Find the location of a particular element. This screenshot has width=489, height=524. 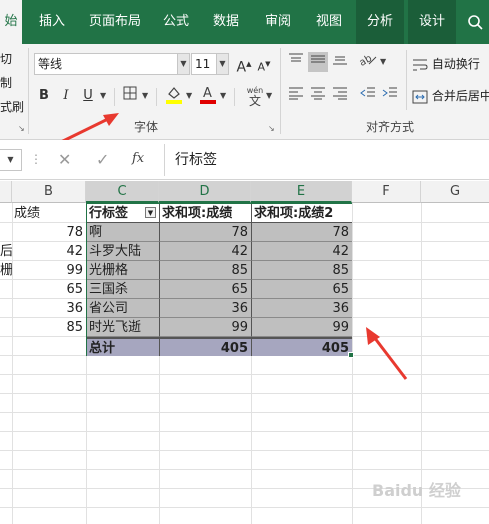

formula-input: 行标签 is located at coordinates (326, 160).